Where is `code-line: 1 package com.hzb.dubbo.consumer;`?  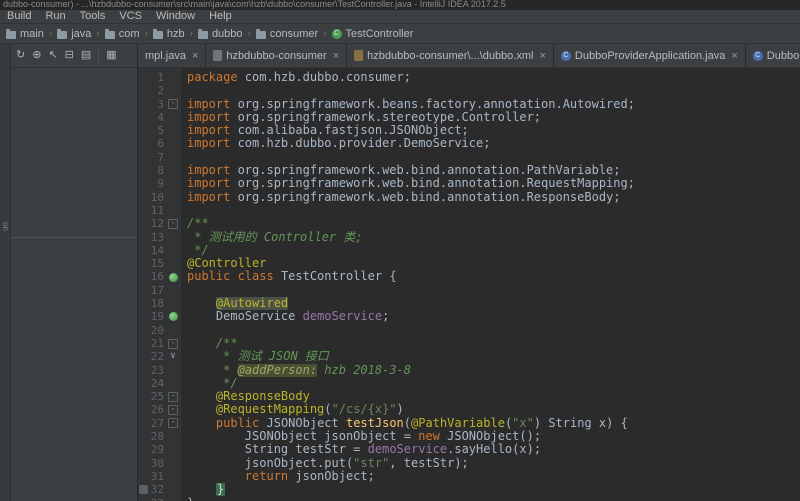 code-line: 1 package com.hzb.dubbo.consumer; is located at coordinates (469, 77).